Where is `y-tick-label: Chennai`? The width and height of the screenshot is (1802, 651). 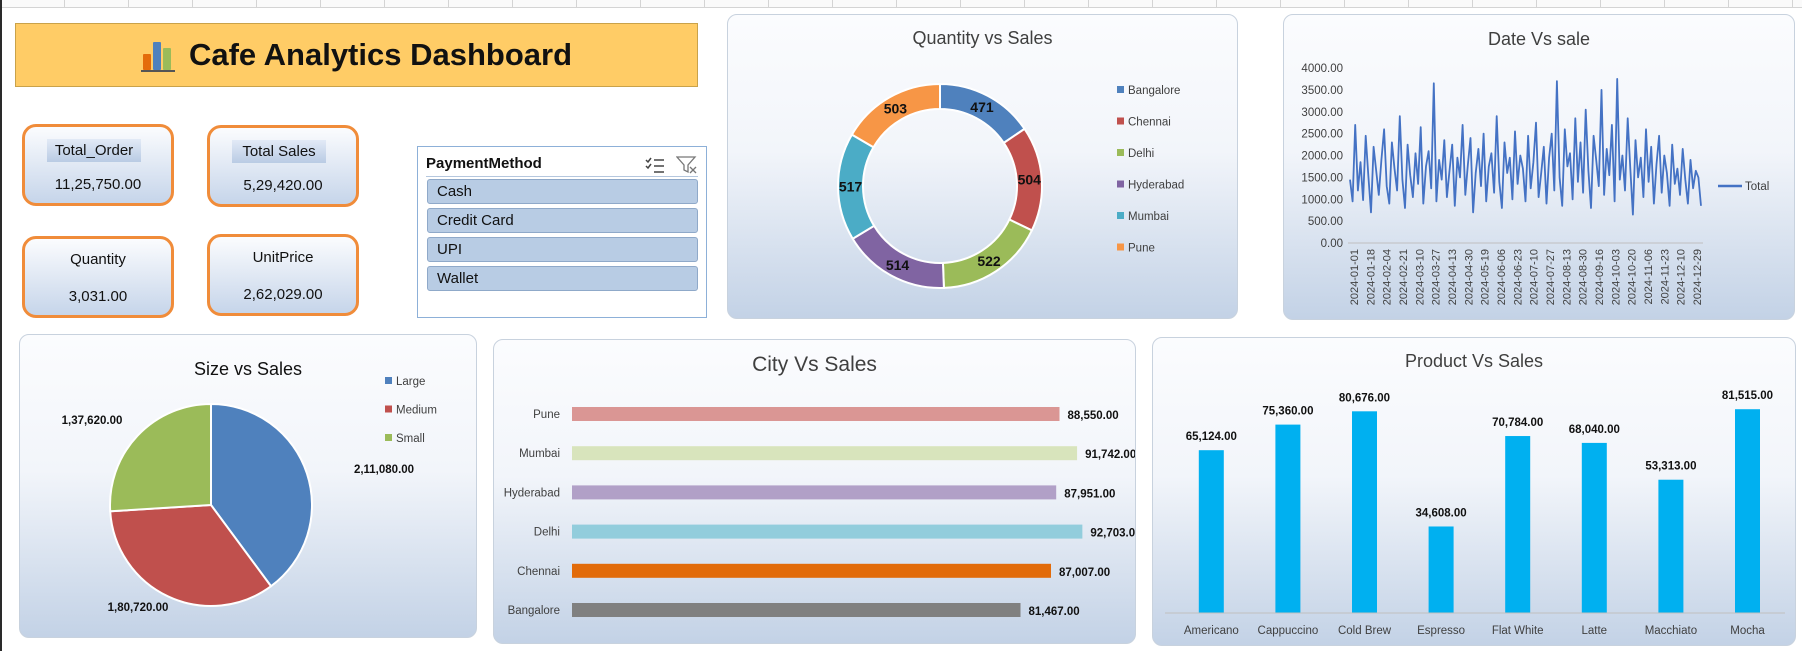 y-tick-label: Chennai is located at coordinates (538, 572).